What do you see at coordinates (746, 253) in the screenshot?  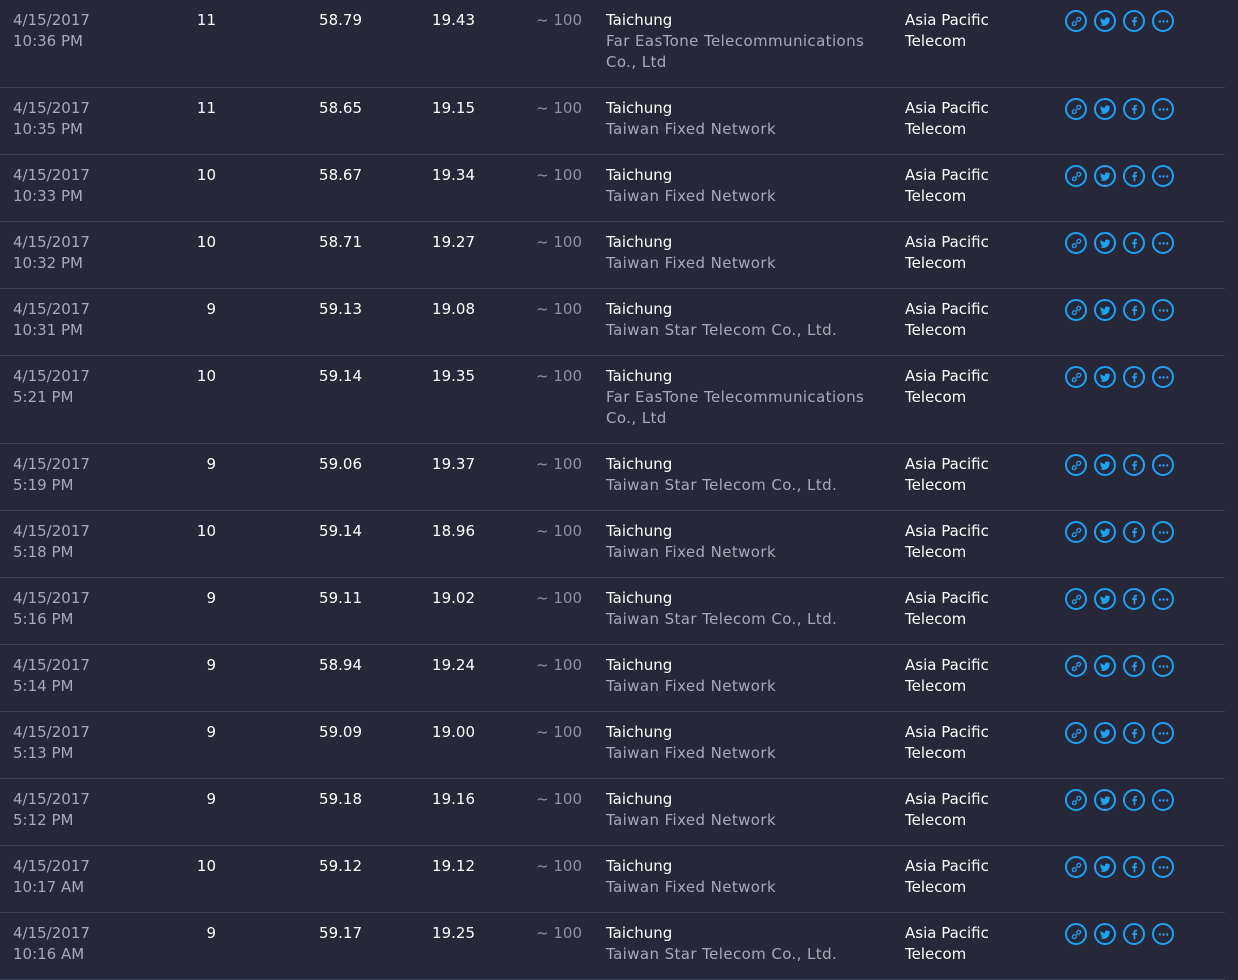 I see `server-location: Taichung Taiwan Fixed Network` at bounding box center [746, 253].